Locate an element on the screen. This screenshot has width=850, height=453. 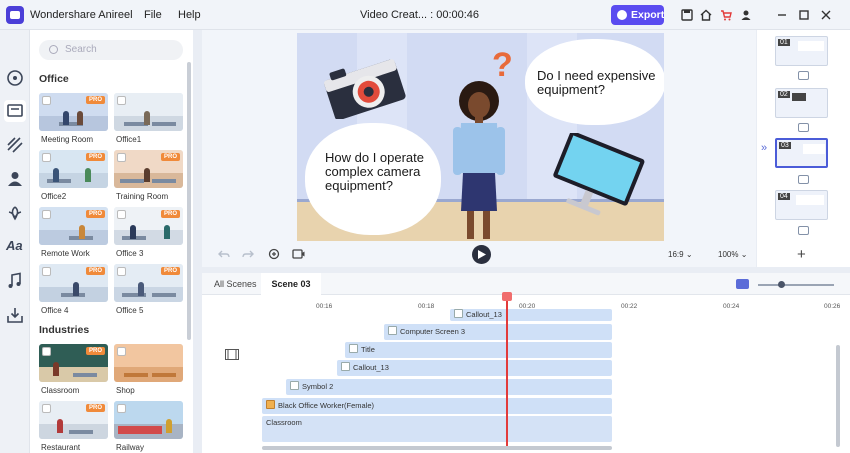
account-icon is located at coordinates (746, 15).